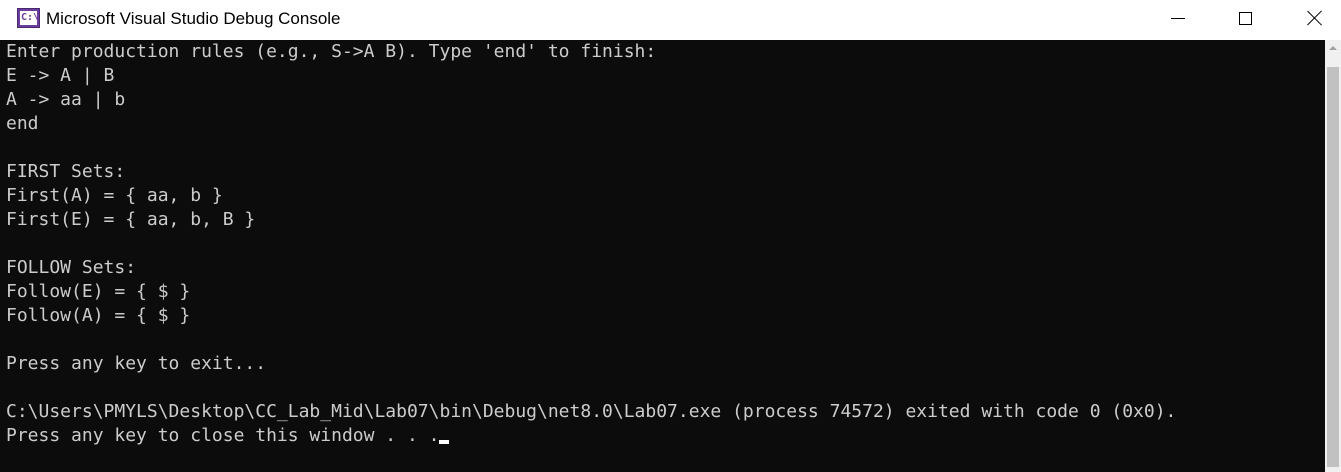  Describe the element at coordinates (591, 124) in the screenshot. I see `console-line: end` at that location.